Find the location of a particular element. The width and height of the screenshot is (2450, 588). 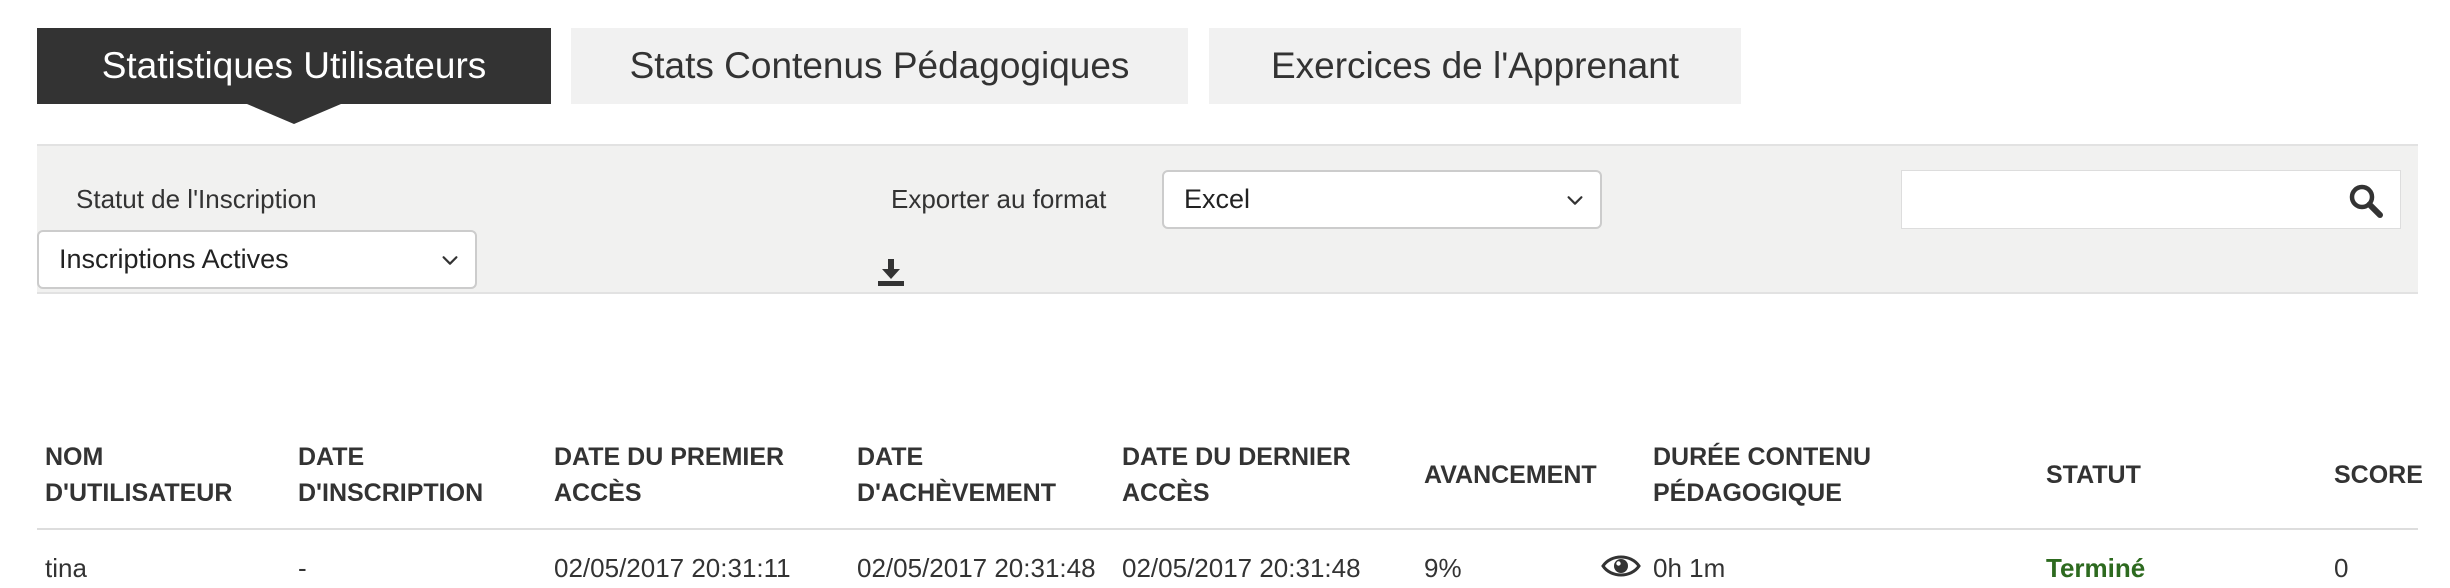

cell-first-access: 02/05/2017 20:31:11 is located at coordinates (672, 568).